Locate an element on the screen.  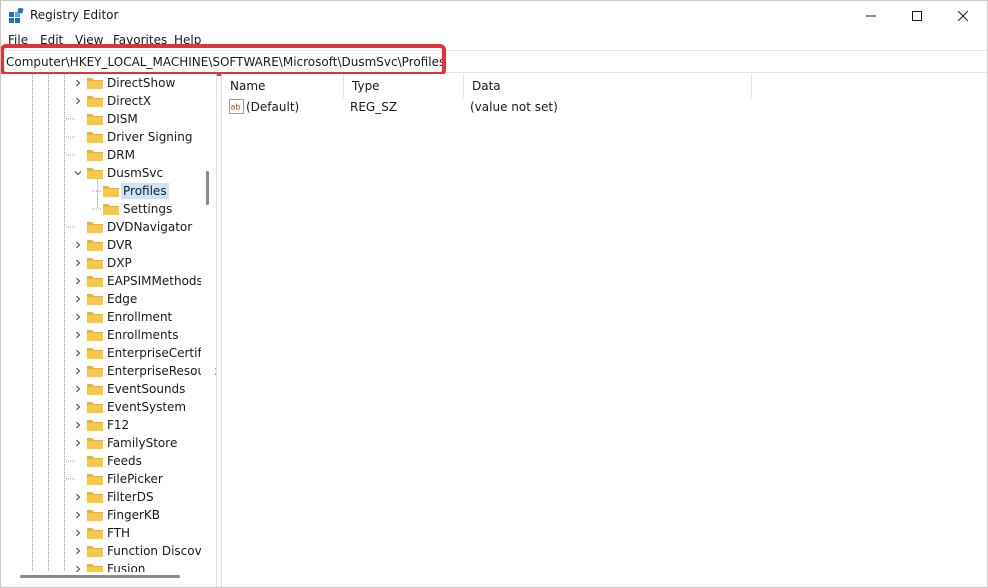
value-row: ab (Default) REG_SZ (value not set) is located at coordinates (605, 107).